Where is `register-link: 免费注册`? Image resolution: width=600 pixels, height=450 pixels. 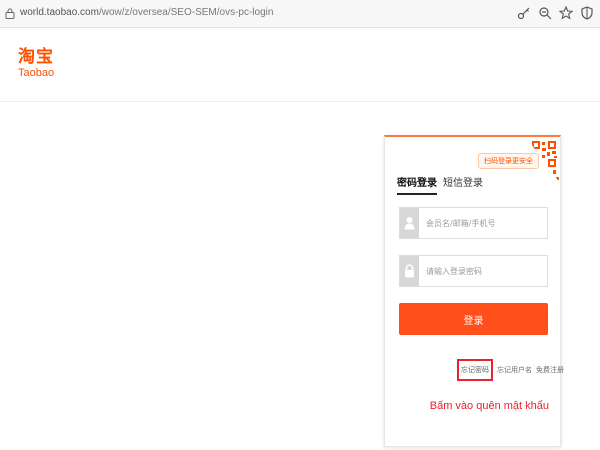 register-link: 免费注册 is located at coordinates (550, 370).